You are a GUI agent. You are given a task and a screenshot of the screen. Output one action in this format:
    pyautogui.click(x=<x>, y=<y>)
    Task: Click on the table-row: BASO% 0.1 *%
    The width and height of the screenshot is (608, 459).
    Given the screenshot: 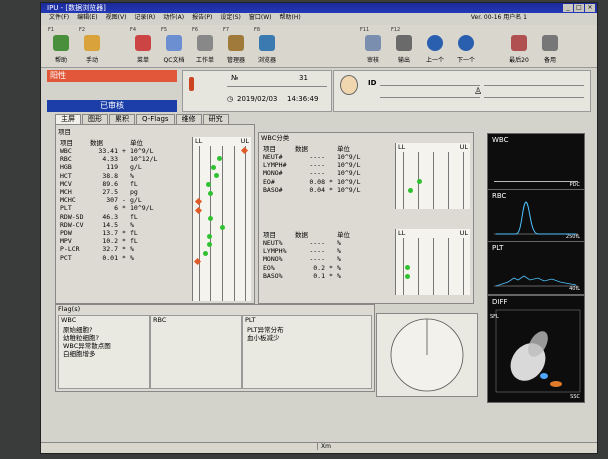 What is the action you would take?
    pyautogui.click(x=317, y=276)
    